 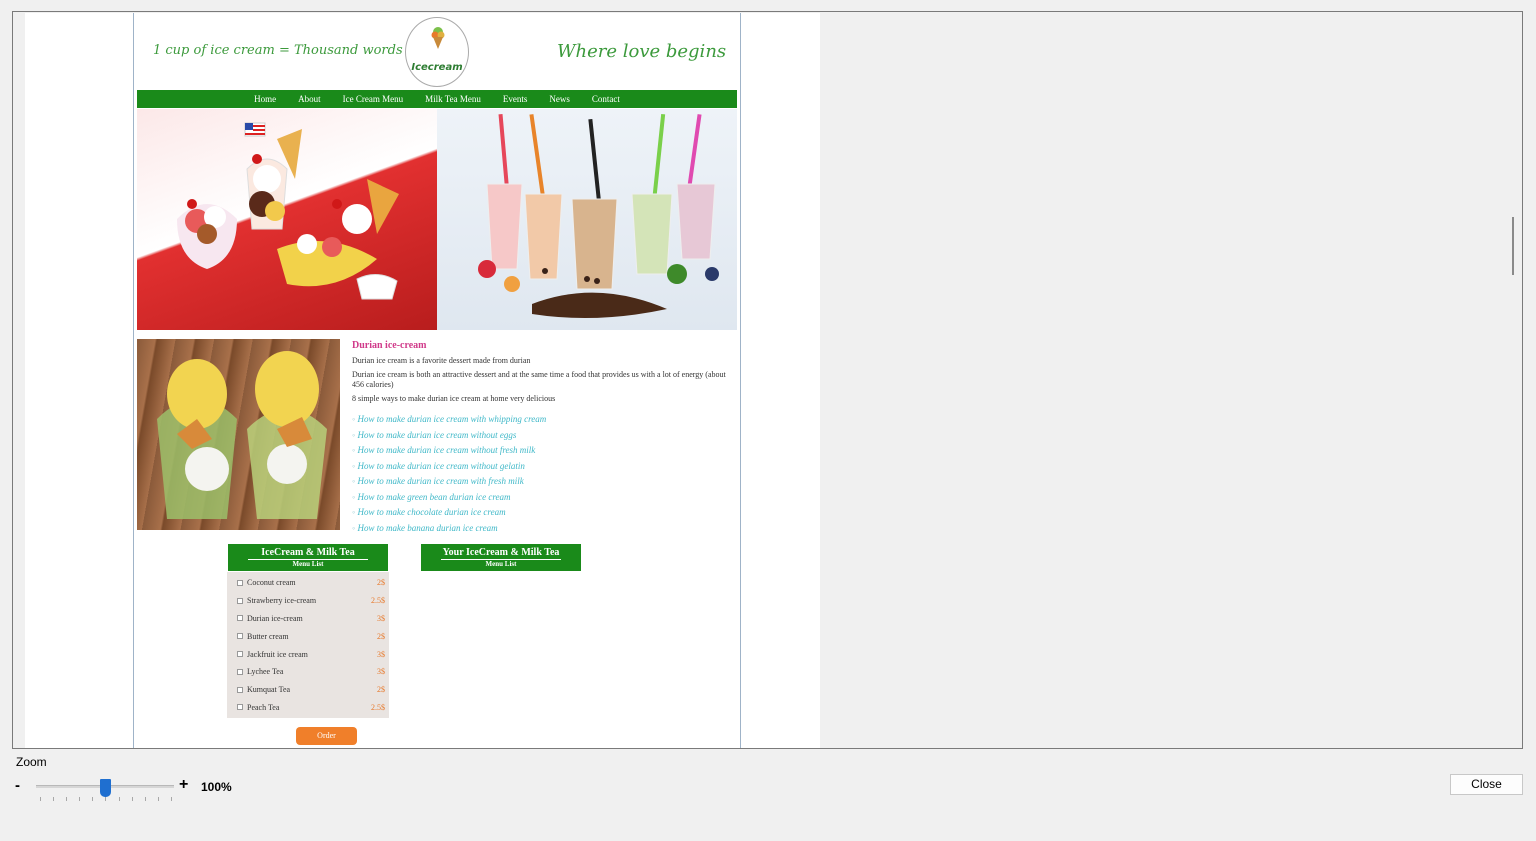 I want to click on zoom-value: 100%, so click(x=216, y=787).